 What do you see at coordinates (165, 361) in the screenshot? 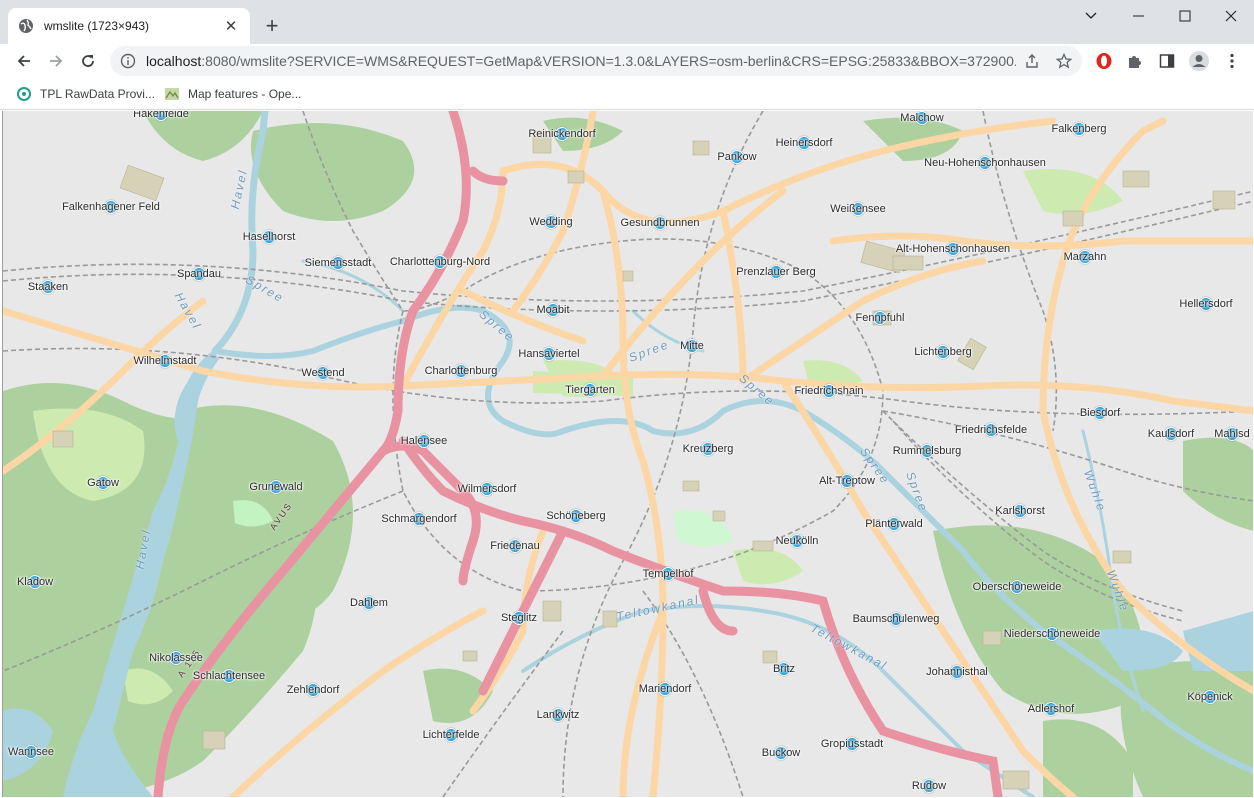
I see `place-label: Wilhelmstadt` at bounding box center [165, 361].